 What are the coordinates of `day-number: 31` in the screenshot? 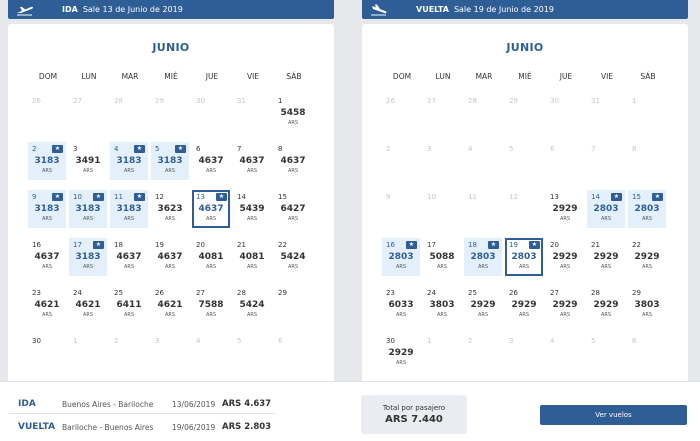 It's located at (595, 101).